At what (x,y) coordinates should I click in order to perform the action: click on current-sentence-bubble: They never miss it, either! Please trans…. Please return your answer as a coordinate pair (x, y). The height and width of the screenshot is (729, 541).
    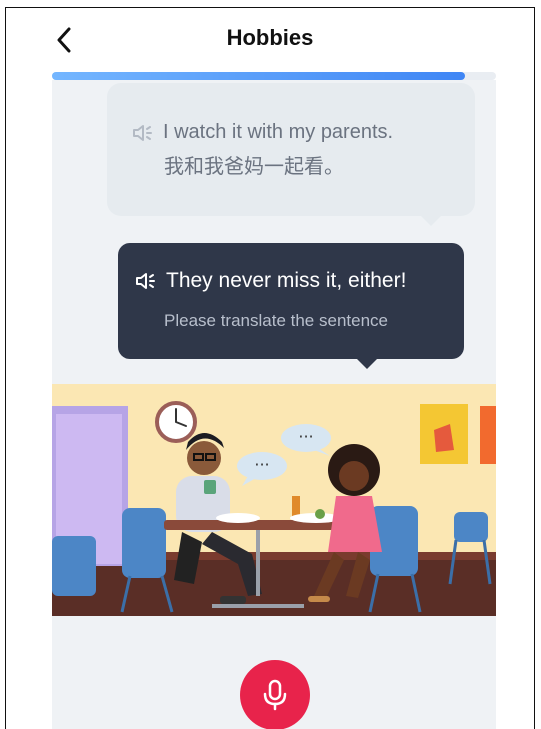
    Looking at the image, I should click on (291, 306).